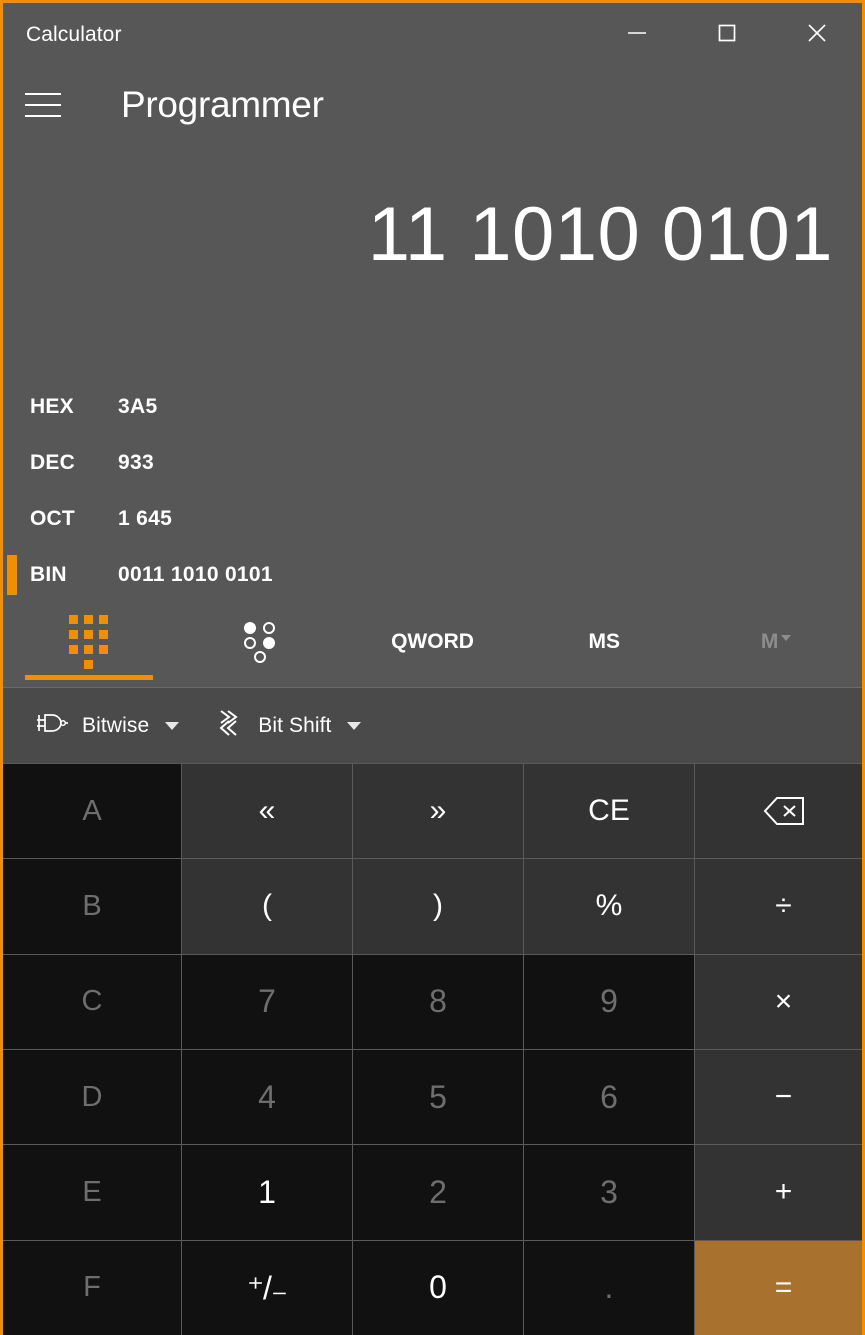 The width and height of the screenshot is (865, 1335). What do you see at coordinates (229, 726) in the screenshot?
I see `bit-shift-icon` at bounding box center [229, 726].